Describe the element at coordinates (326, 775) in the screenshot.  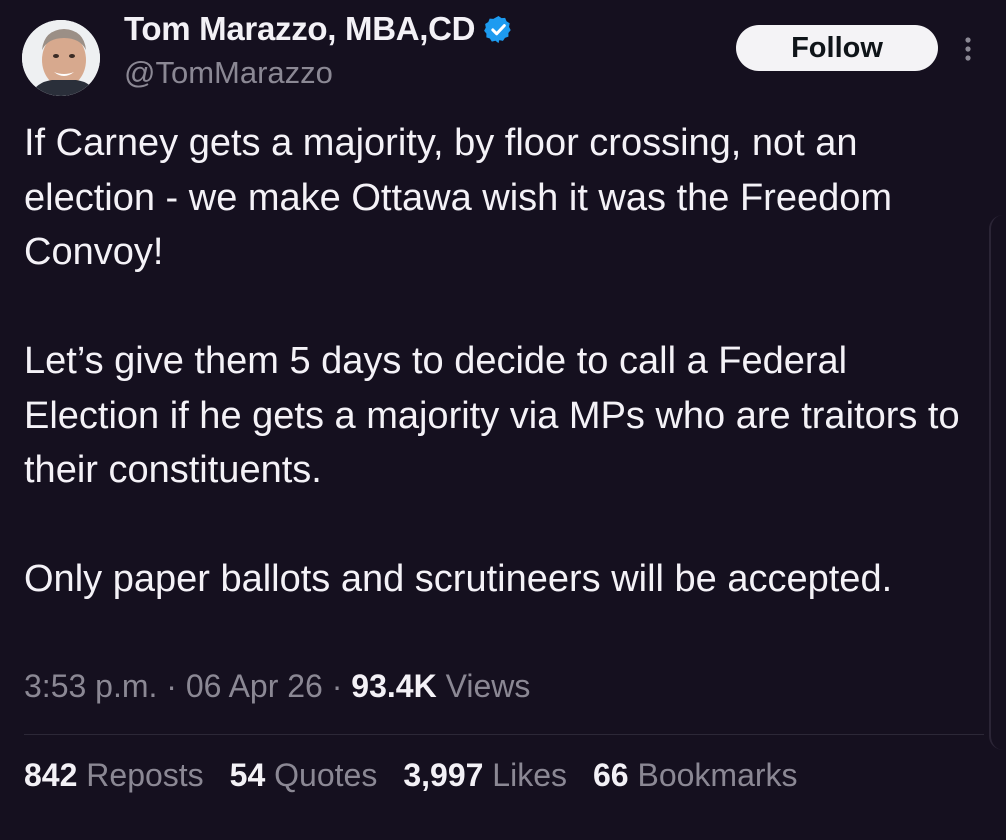
I see `quotes-label: Quotes` at that location.